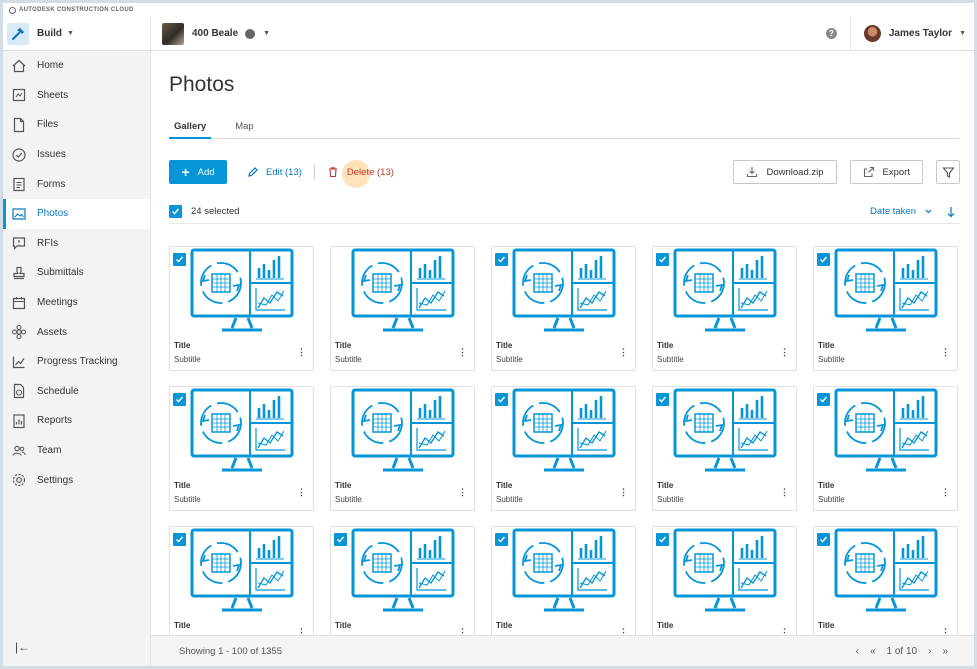  I want to click on sidebar-item-reports: Reports, so click(76, 421).